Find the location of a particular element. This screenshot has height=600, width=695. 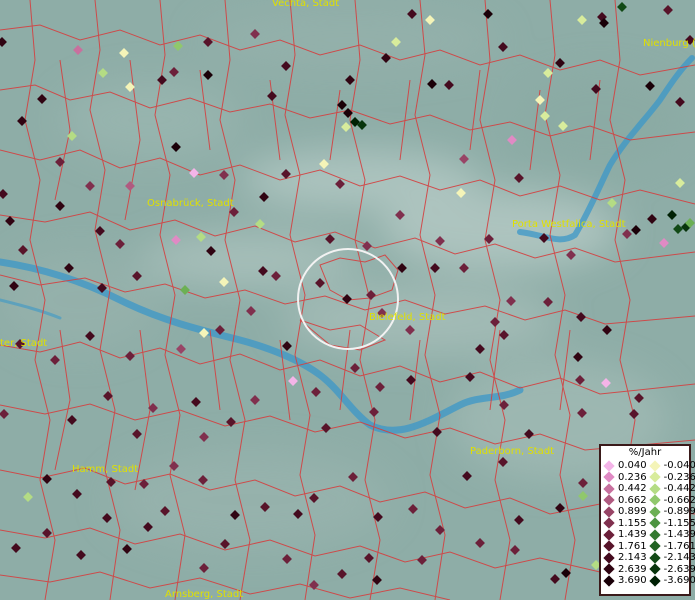

legend-label: 0.040 is located at coordinates (632, 466).